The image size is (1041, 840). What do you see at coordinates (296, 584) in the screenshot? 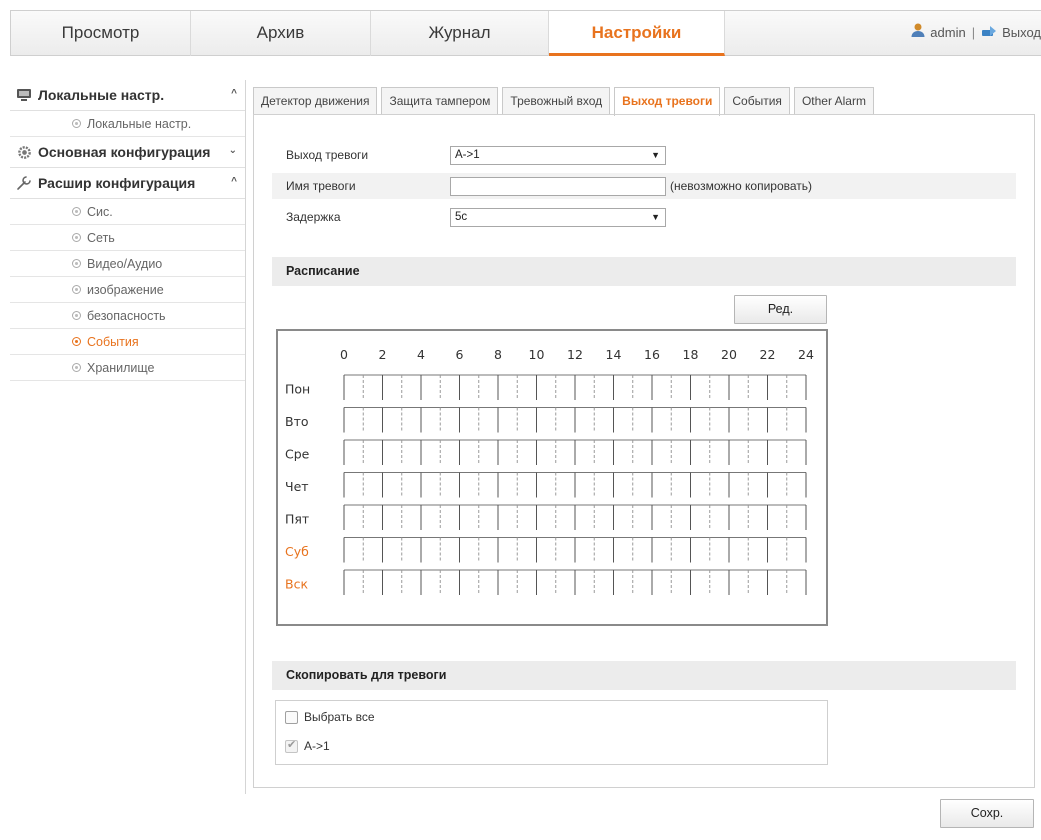
I see `schedule-day-label: Вск` at bounding box center [296, 584].